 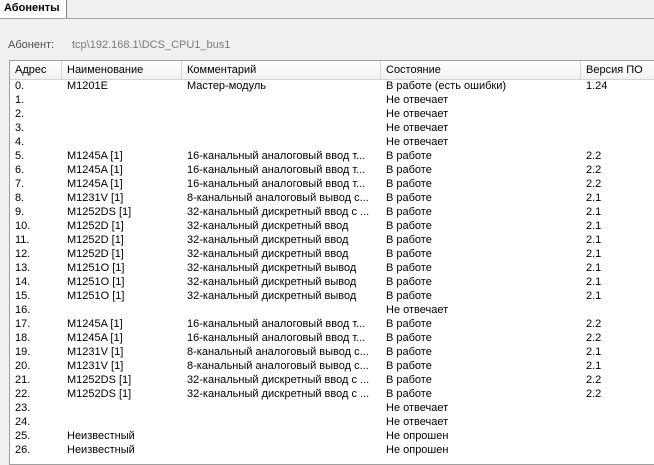 I want to click on column-header-comment: Комментарий, so click(x=281, y=70).